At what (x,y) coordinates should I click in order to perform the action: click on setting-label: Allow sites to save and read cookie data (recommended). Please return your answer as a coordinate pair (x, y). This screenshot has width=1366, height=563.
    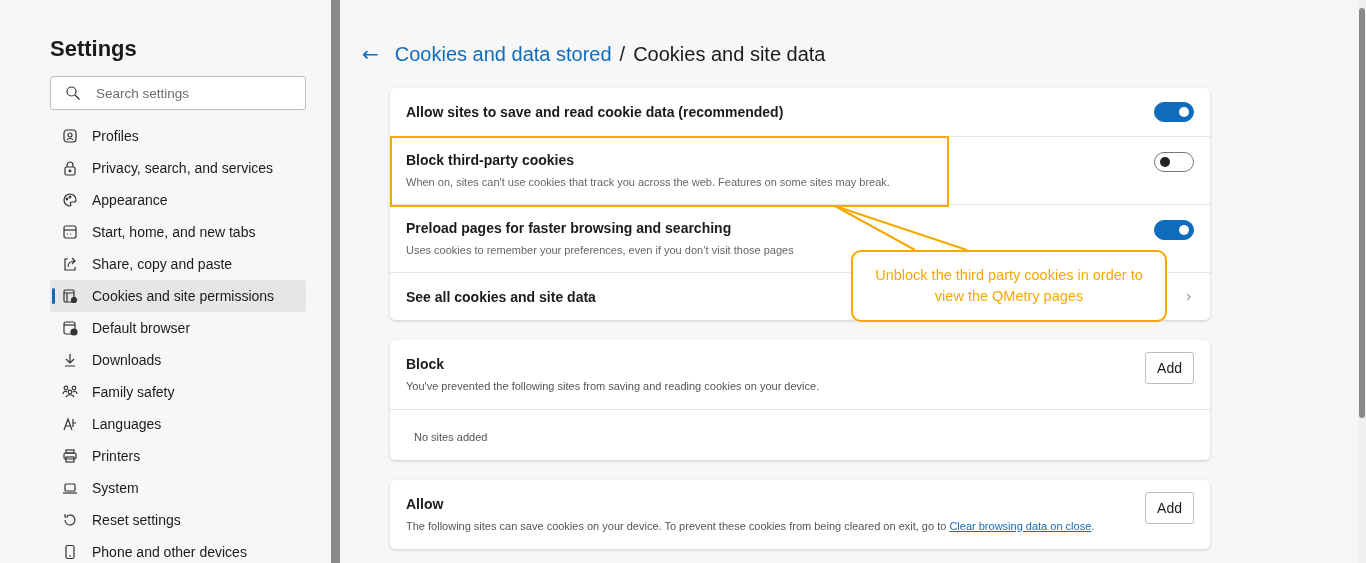
    Looking at the image, I should click on (595, 112).